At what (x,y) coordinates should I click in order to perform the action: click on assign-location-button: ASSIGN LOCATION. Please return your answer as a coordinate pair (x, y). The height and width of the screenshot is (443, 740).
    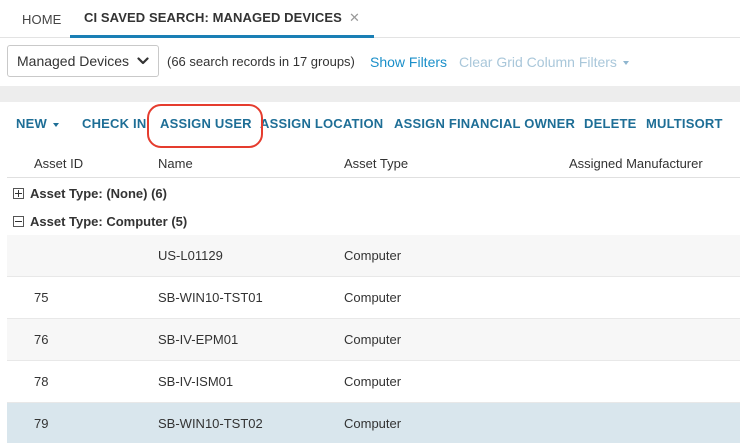
    Looking at the image, I should click on (321, 123).